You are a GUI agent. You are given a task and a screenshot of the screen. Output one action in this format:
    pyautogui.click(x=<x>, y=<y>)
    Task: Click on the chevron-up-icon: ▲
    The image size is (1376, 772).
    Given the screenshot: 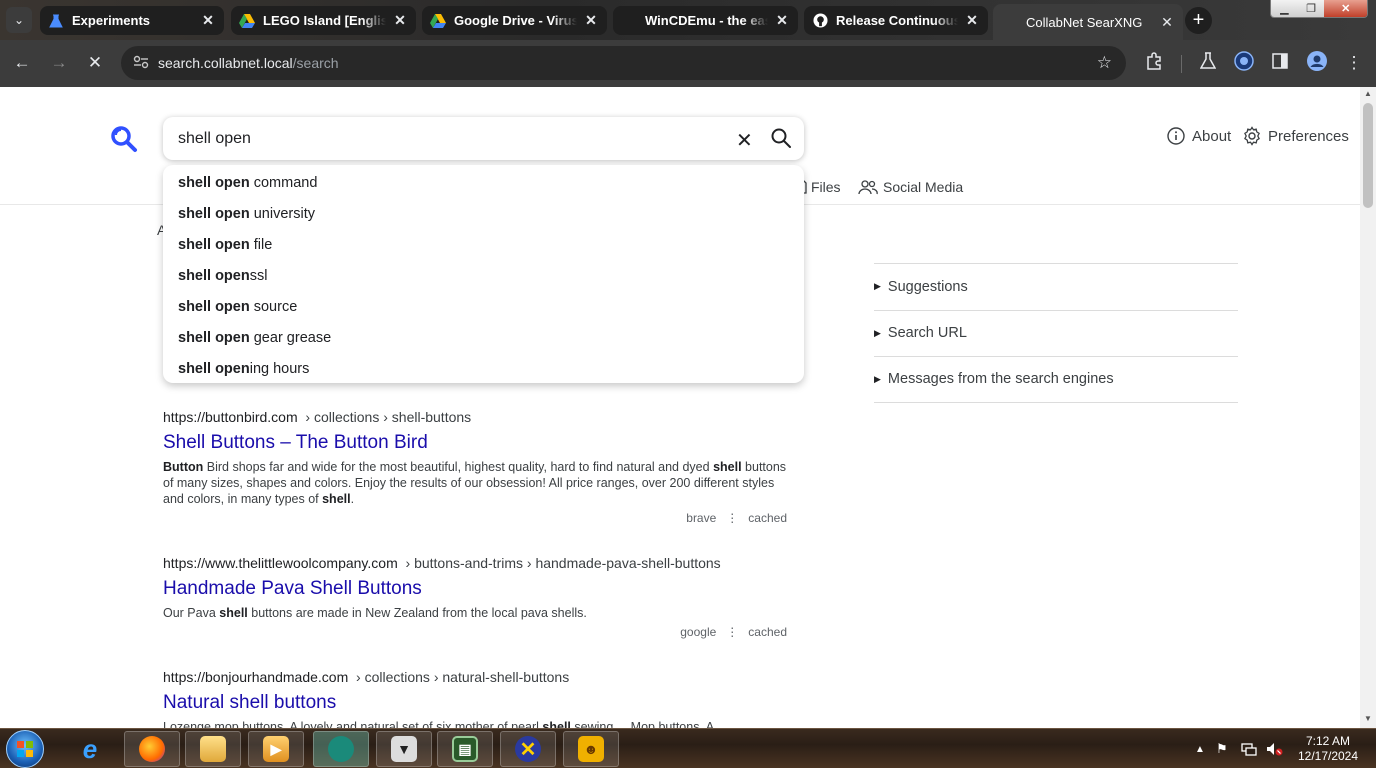 What is the action you would take?
    pyautogui.click(x=1200, y=749)
    